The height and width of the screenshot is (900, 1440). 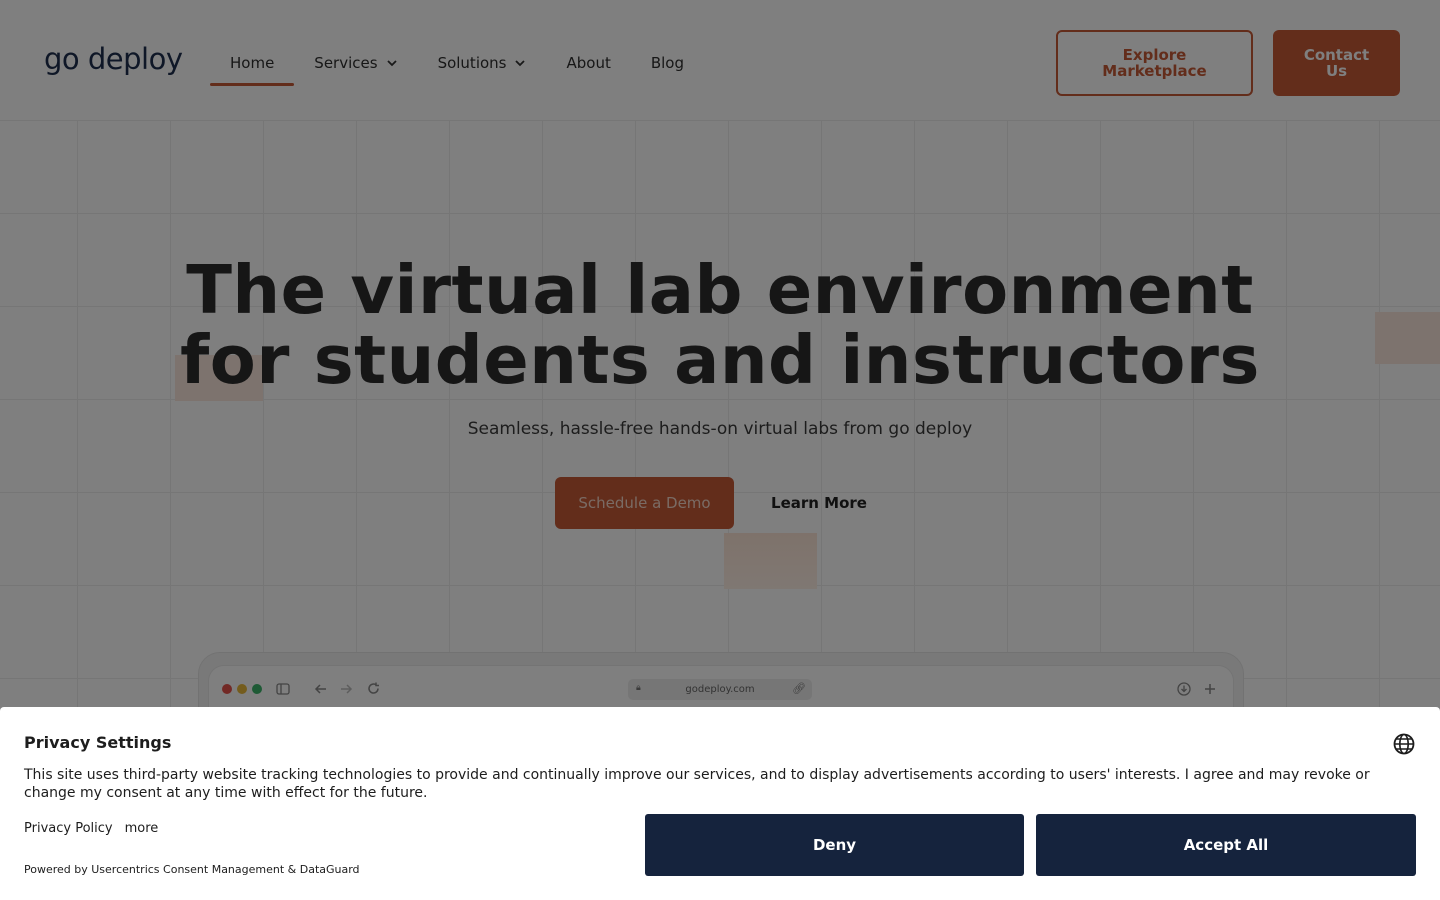 I want to click on more-link: more, so click(x=142, y=828).